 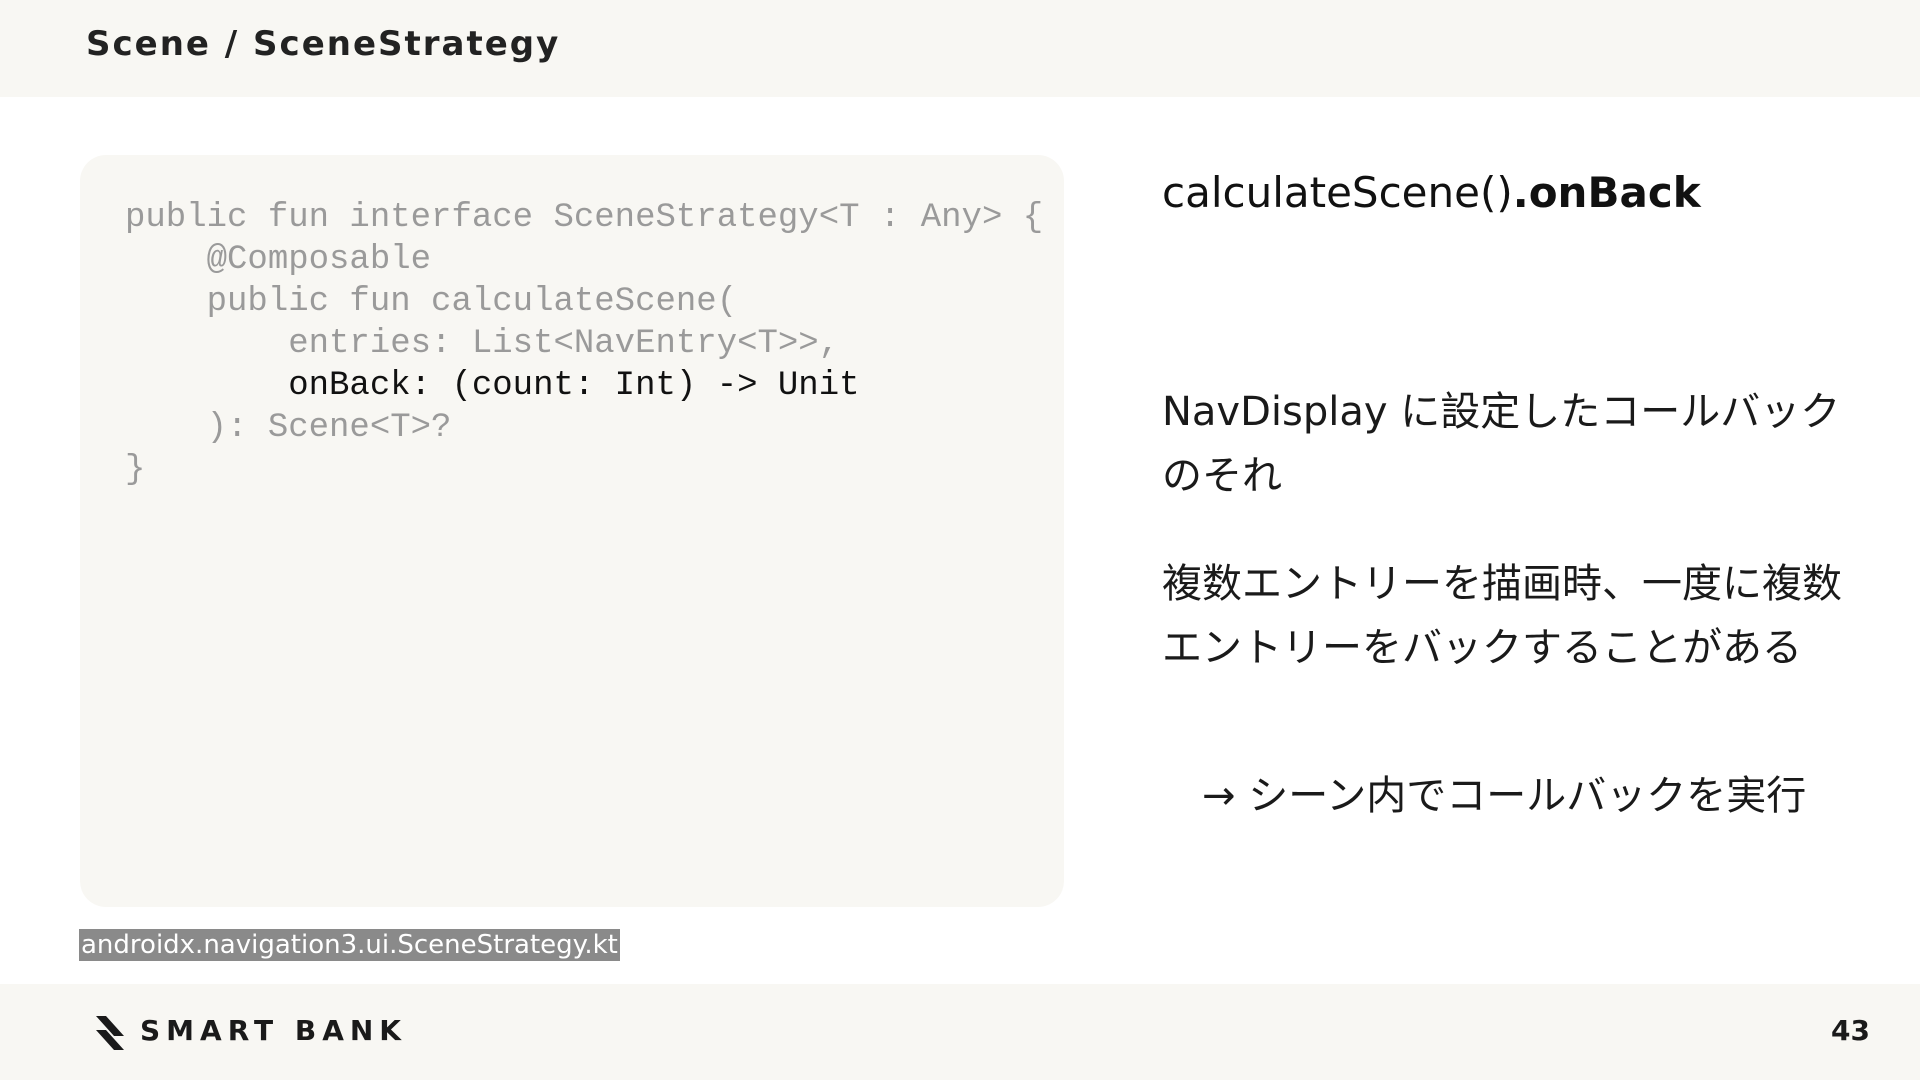 I want to click on code-line-2: @Composable, so click(x=278, y=260).